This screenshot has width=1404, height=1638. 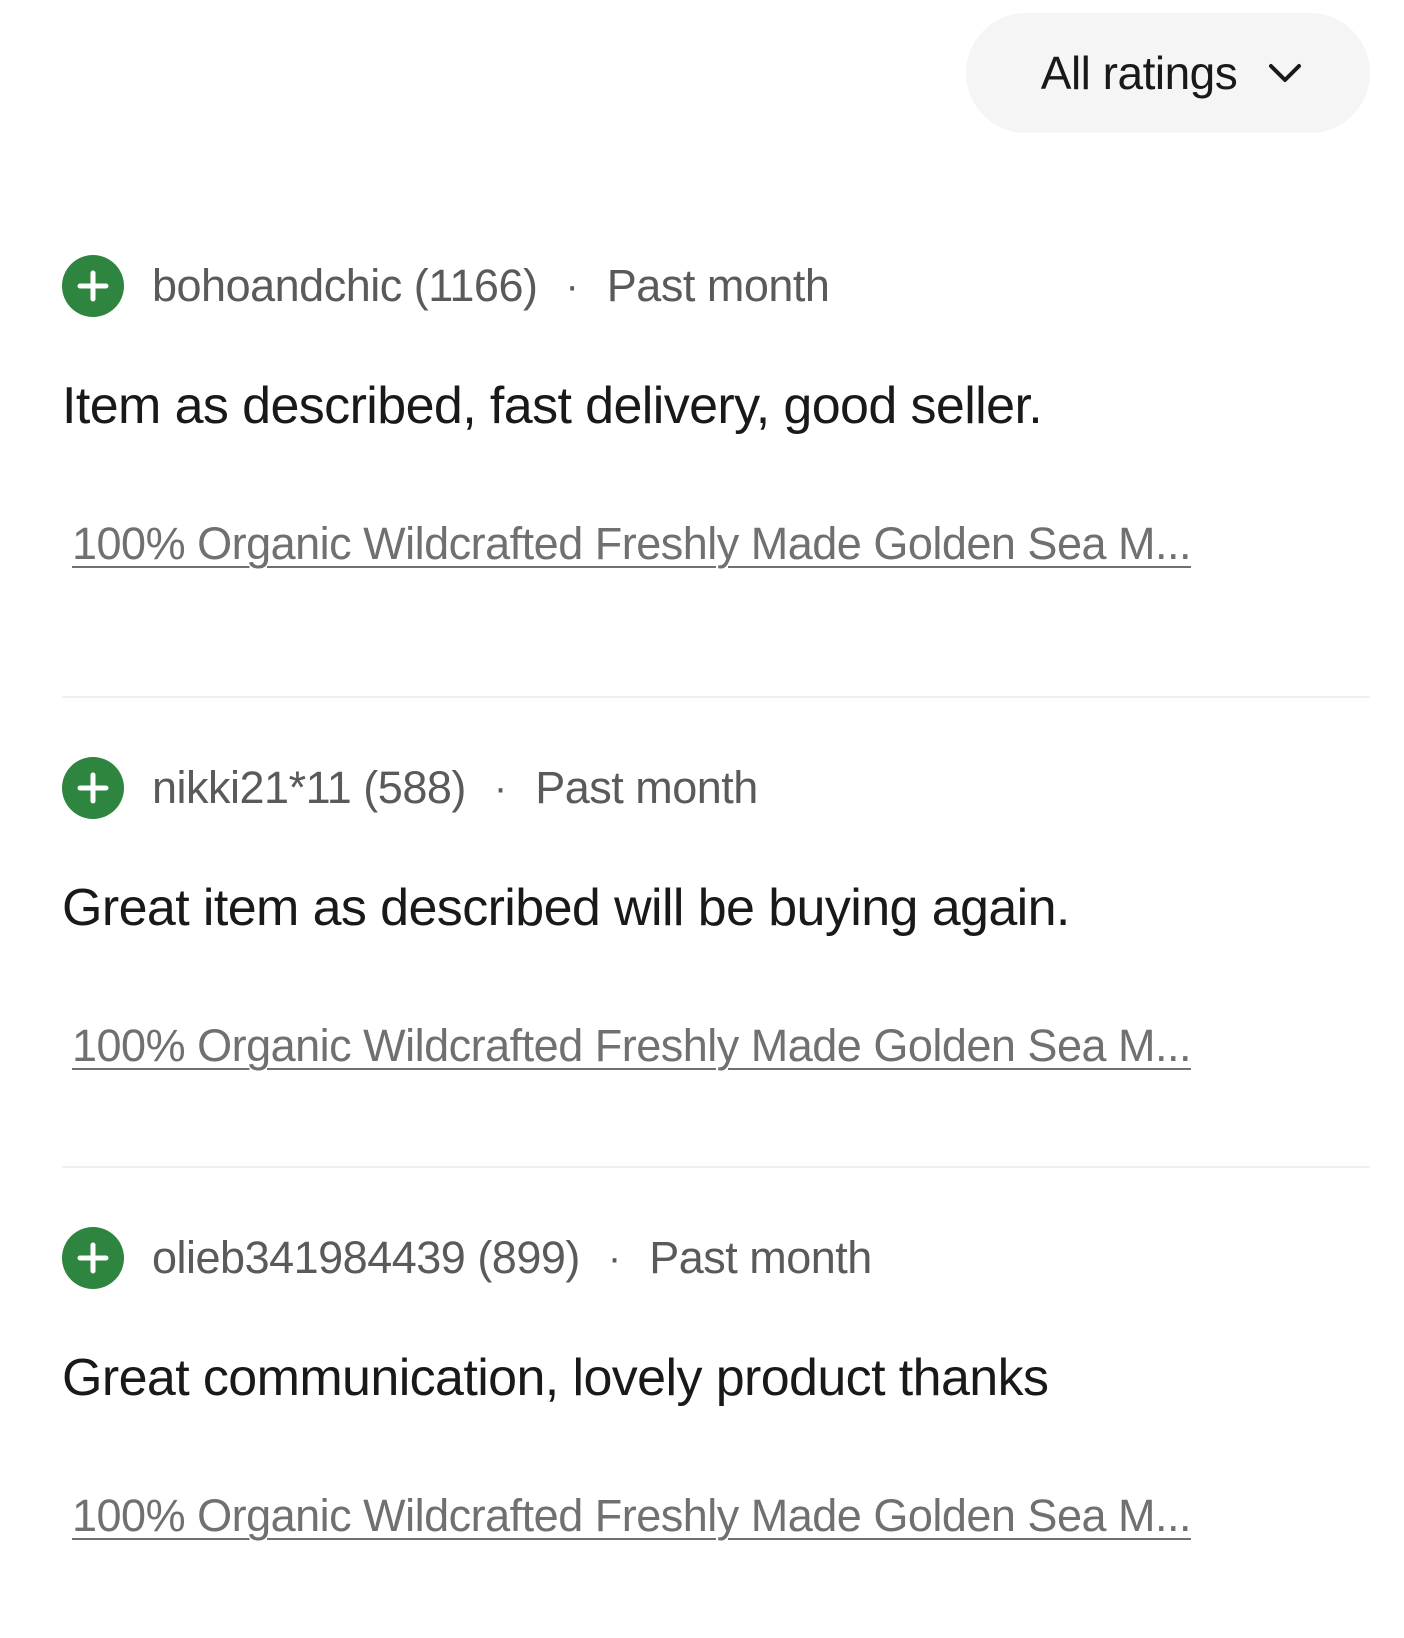 I want to click on feedback-meta: nikki21*11 (588) · Past month, so click(x=716, y=788).